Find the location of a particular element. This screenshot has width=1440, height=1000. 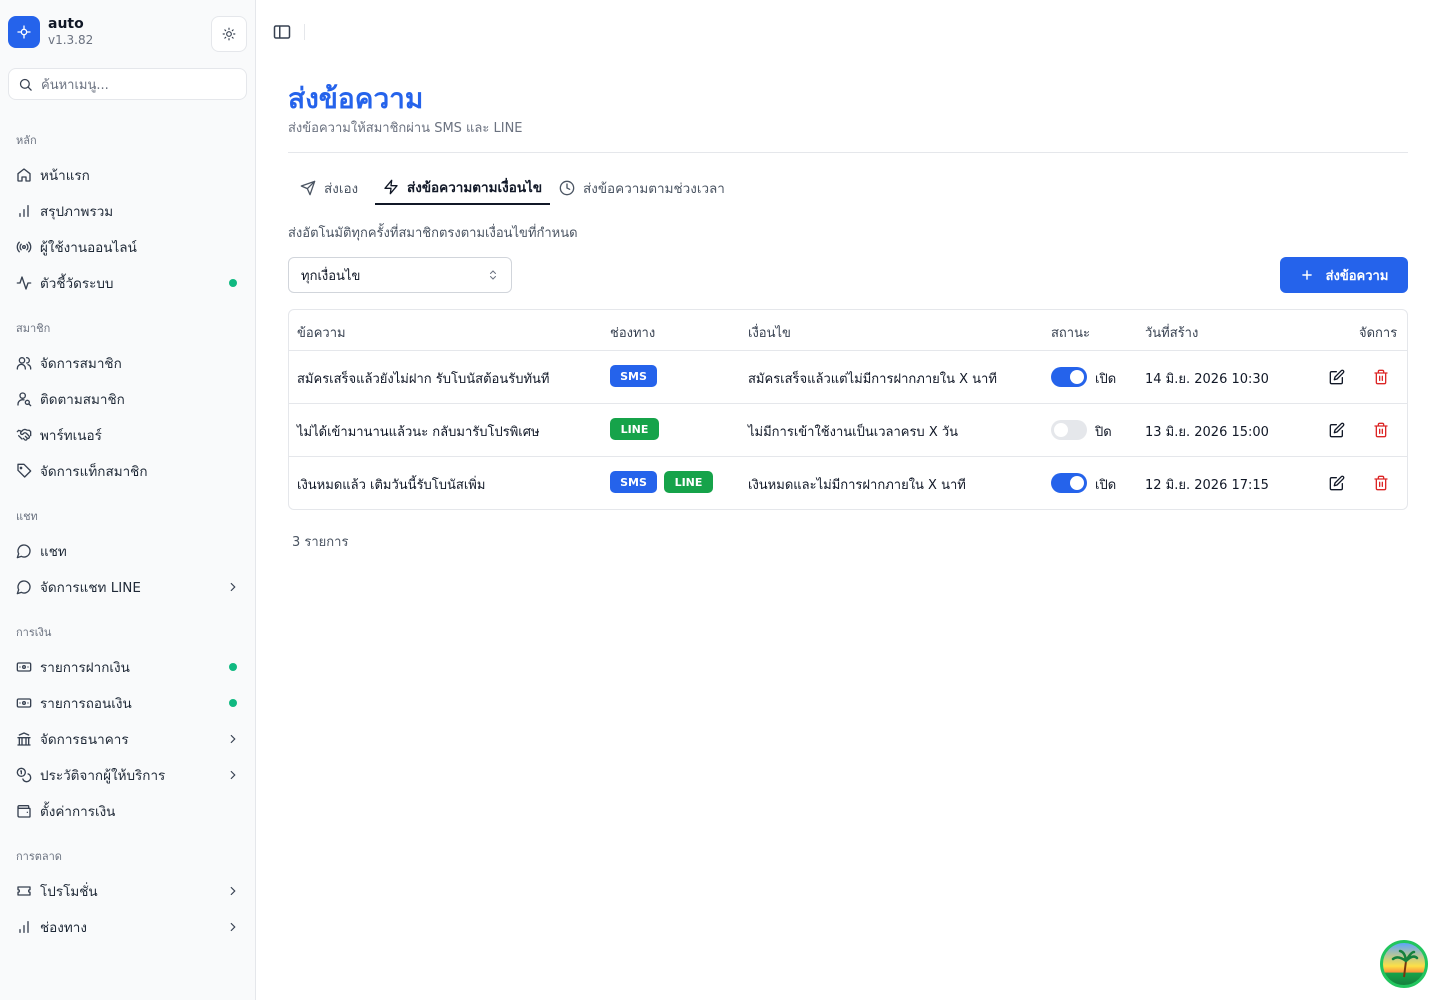

topbar-divider is located at coordinates (304, 32).